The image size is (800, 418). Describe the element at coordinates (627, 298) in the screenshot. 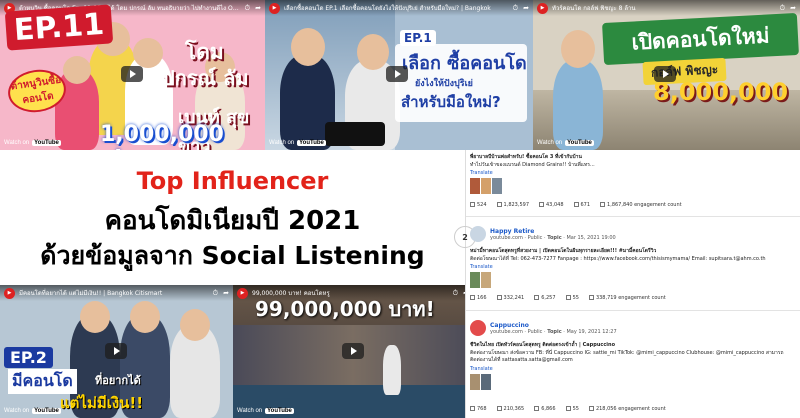

I see `engagement-count: 338,719 engagement count` at that location.